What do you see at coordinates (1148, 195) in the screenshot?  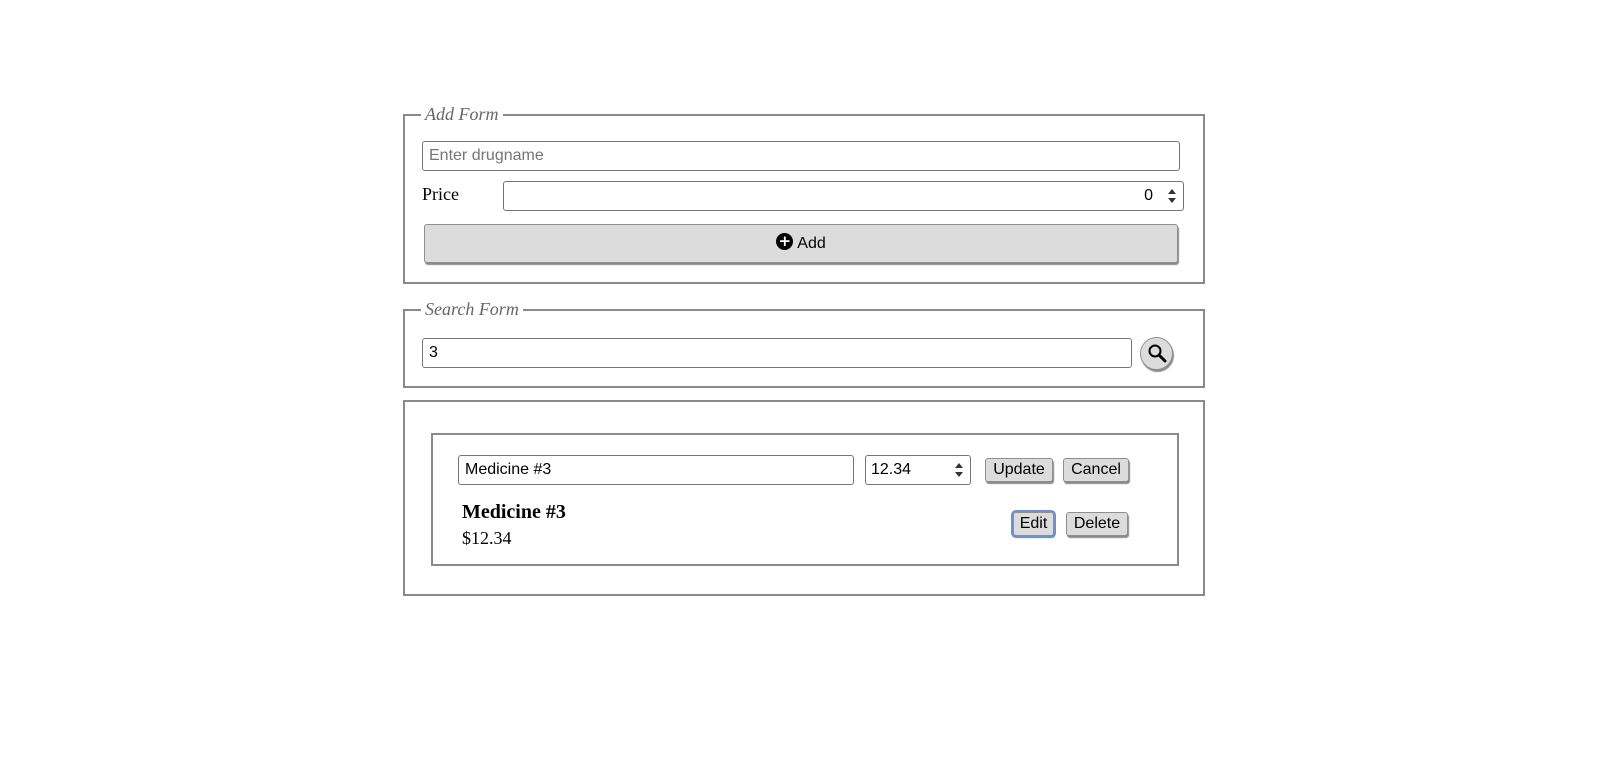 I see `price-value: 0` at bounding box center [1148, 195].